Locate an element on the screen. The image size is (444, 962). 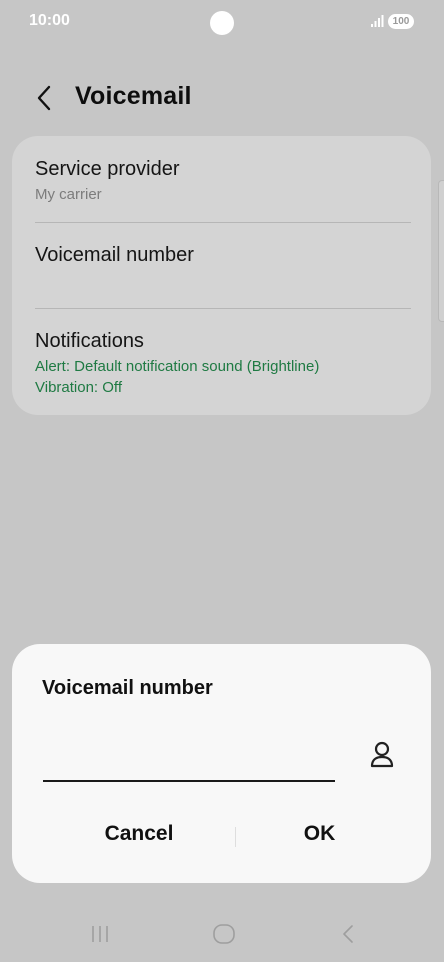
back-button is located at coordinates (44, 98).